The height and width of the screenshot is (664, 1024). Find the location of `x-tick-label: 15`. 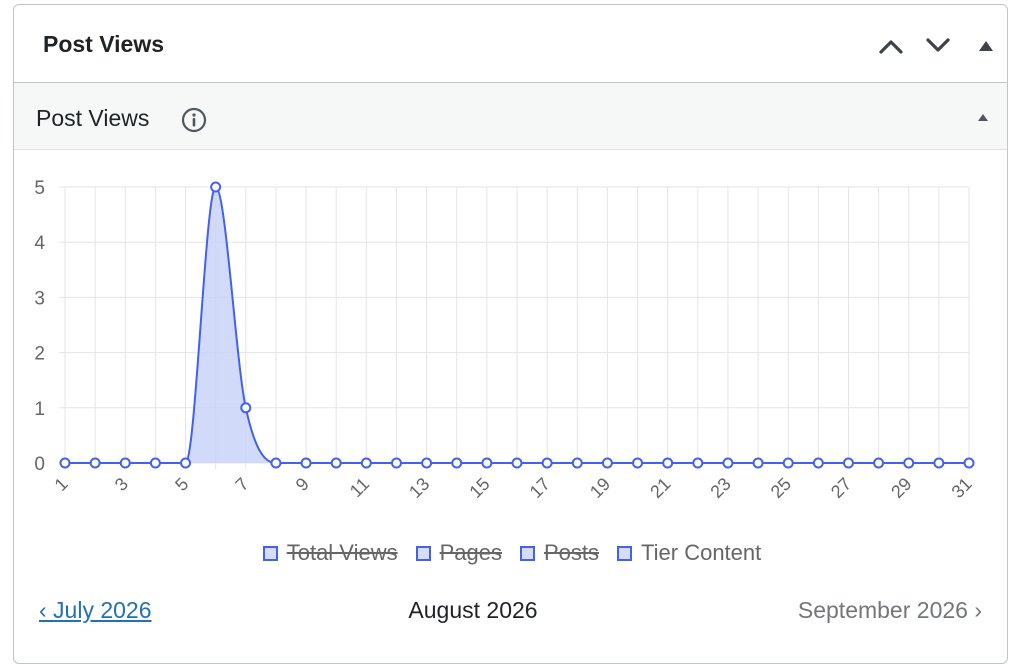

x-tick-label: 15 is located at coordinates (479, 488).